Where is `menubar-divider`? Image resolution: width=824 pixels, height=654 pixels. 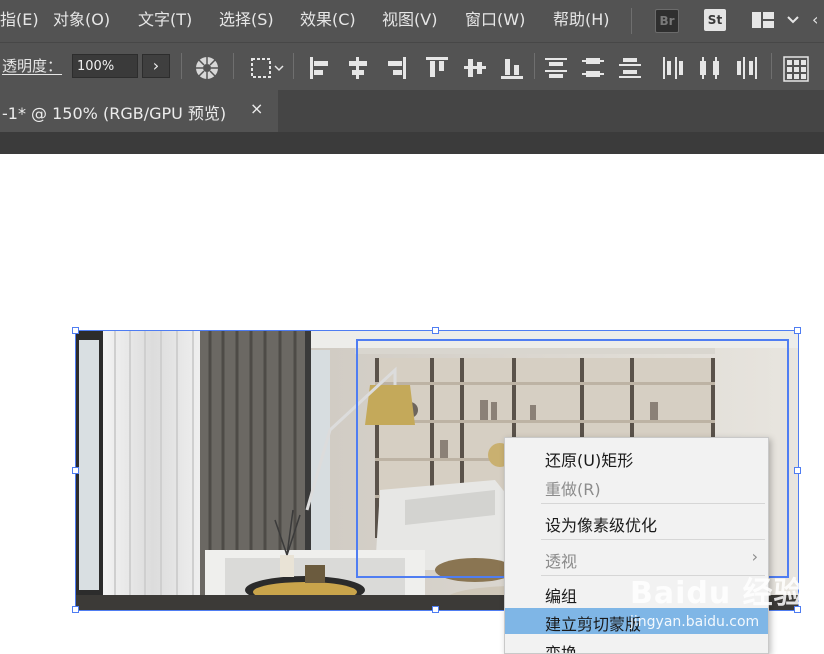
menubar-divider is located at coordinates (631, 21).